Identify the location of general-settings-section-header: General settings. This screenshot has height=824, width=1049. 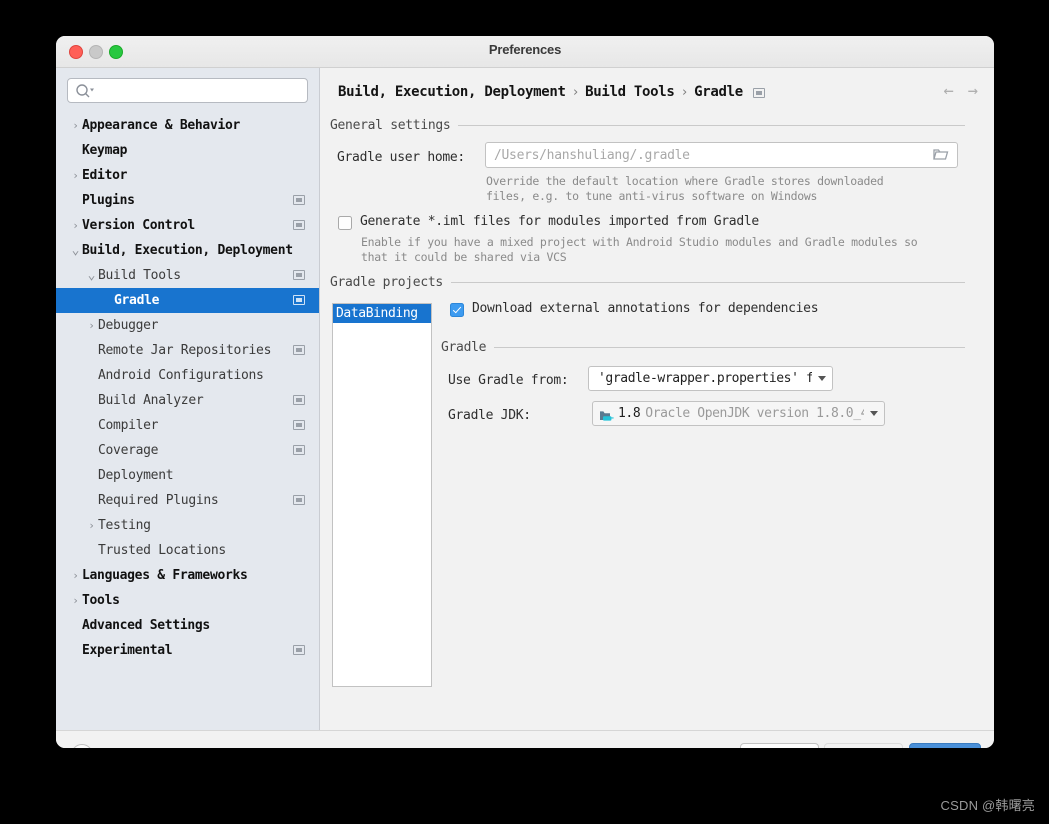
(647, 125).